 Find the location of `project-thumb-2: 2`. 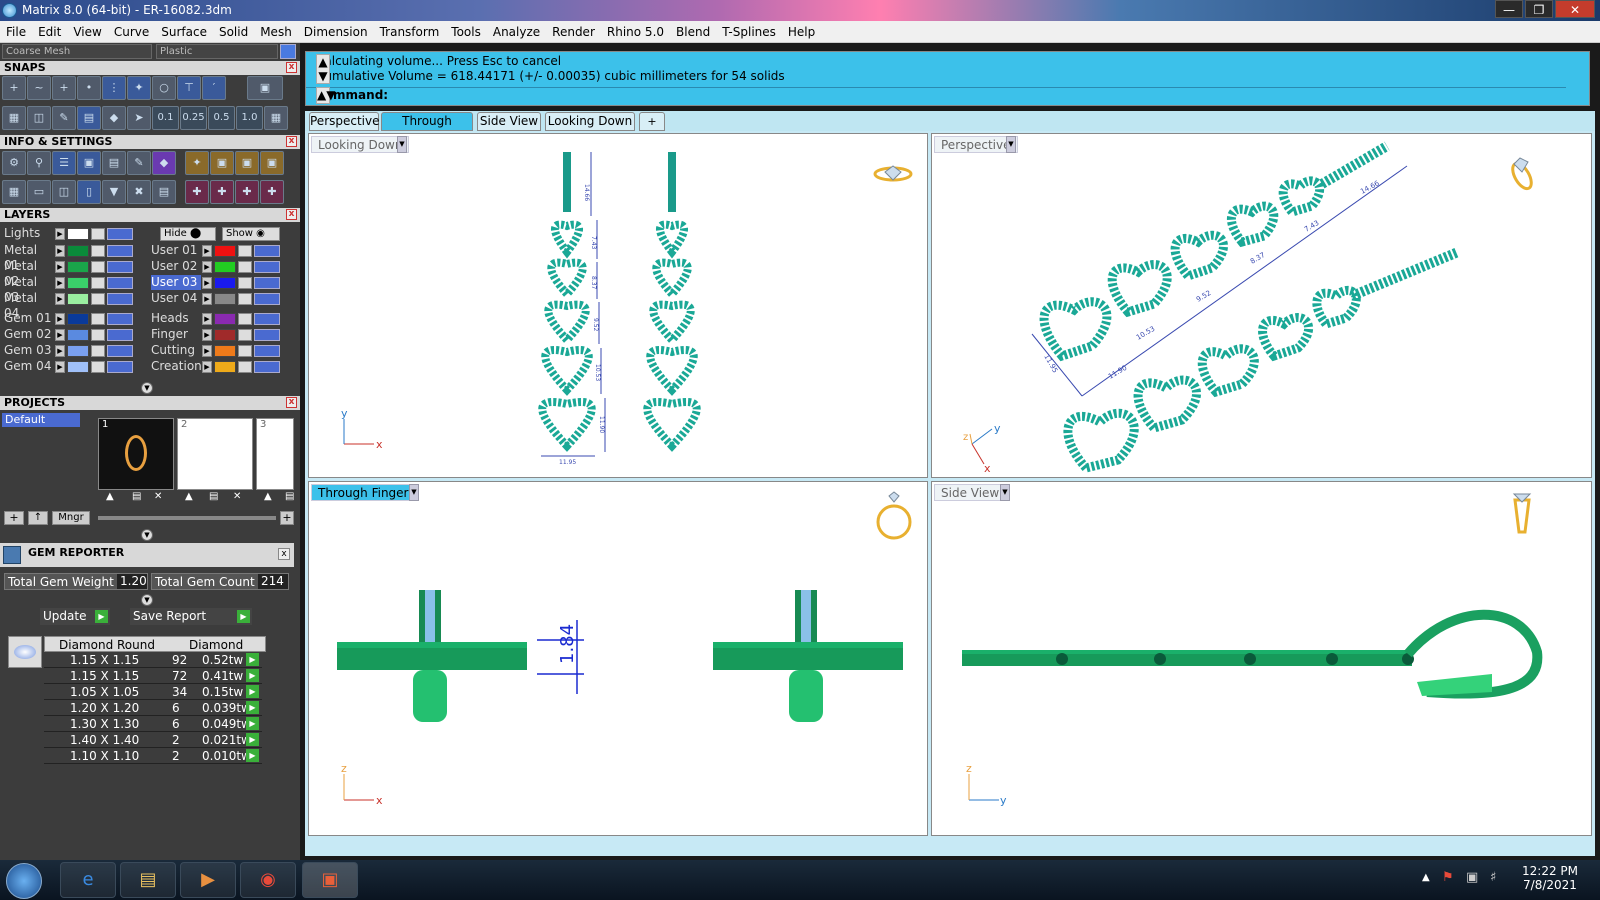

project-thumb-2: 2 is located at coordinates (215, 454).